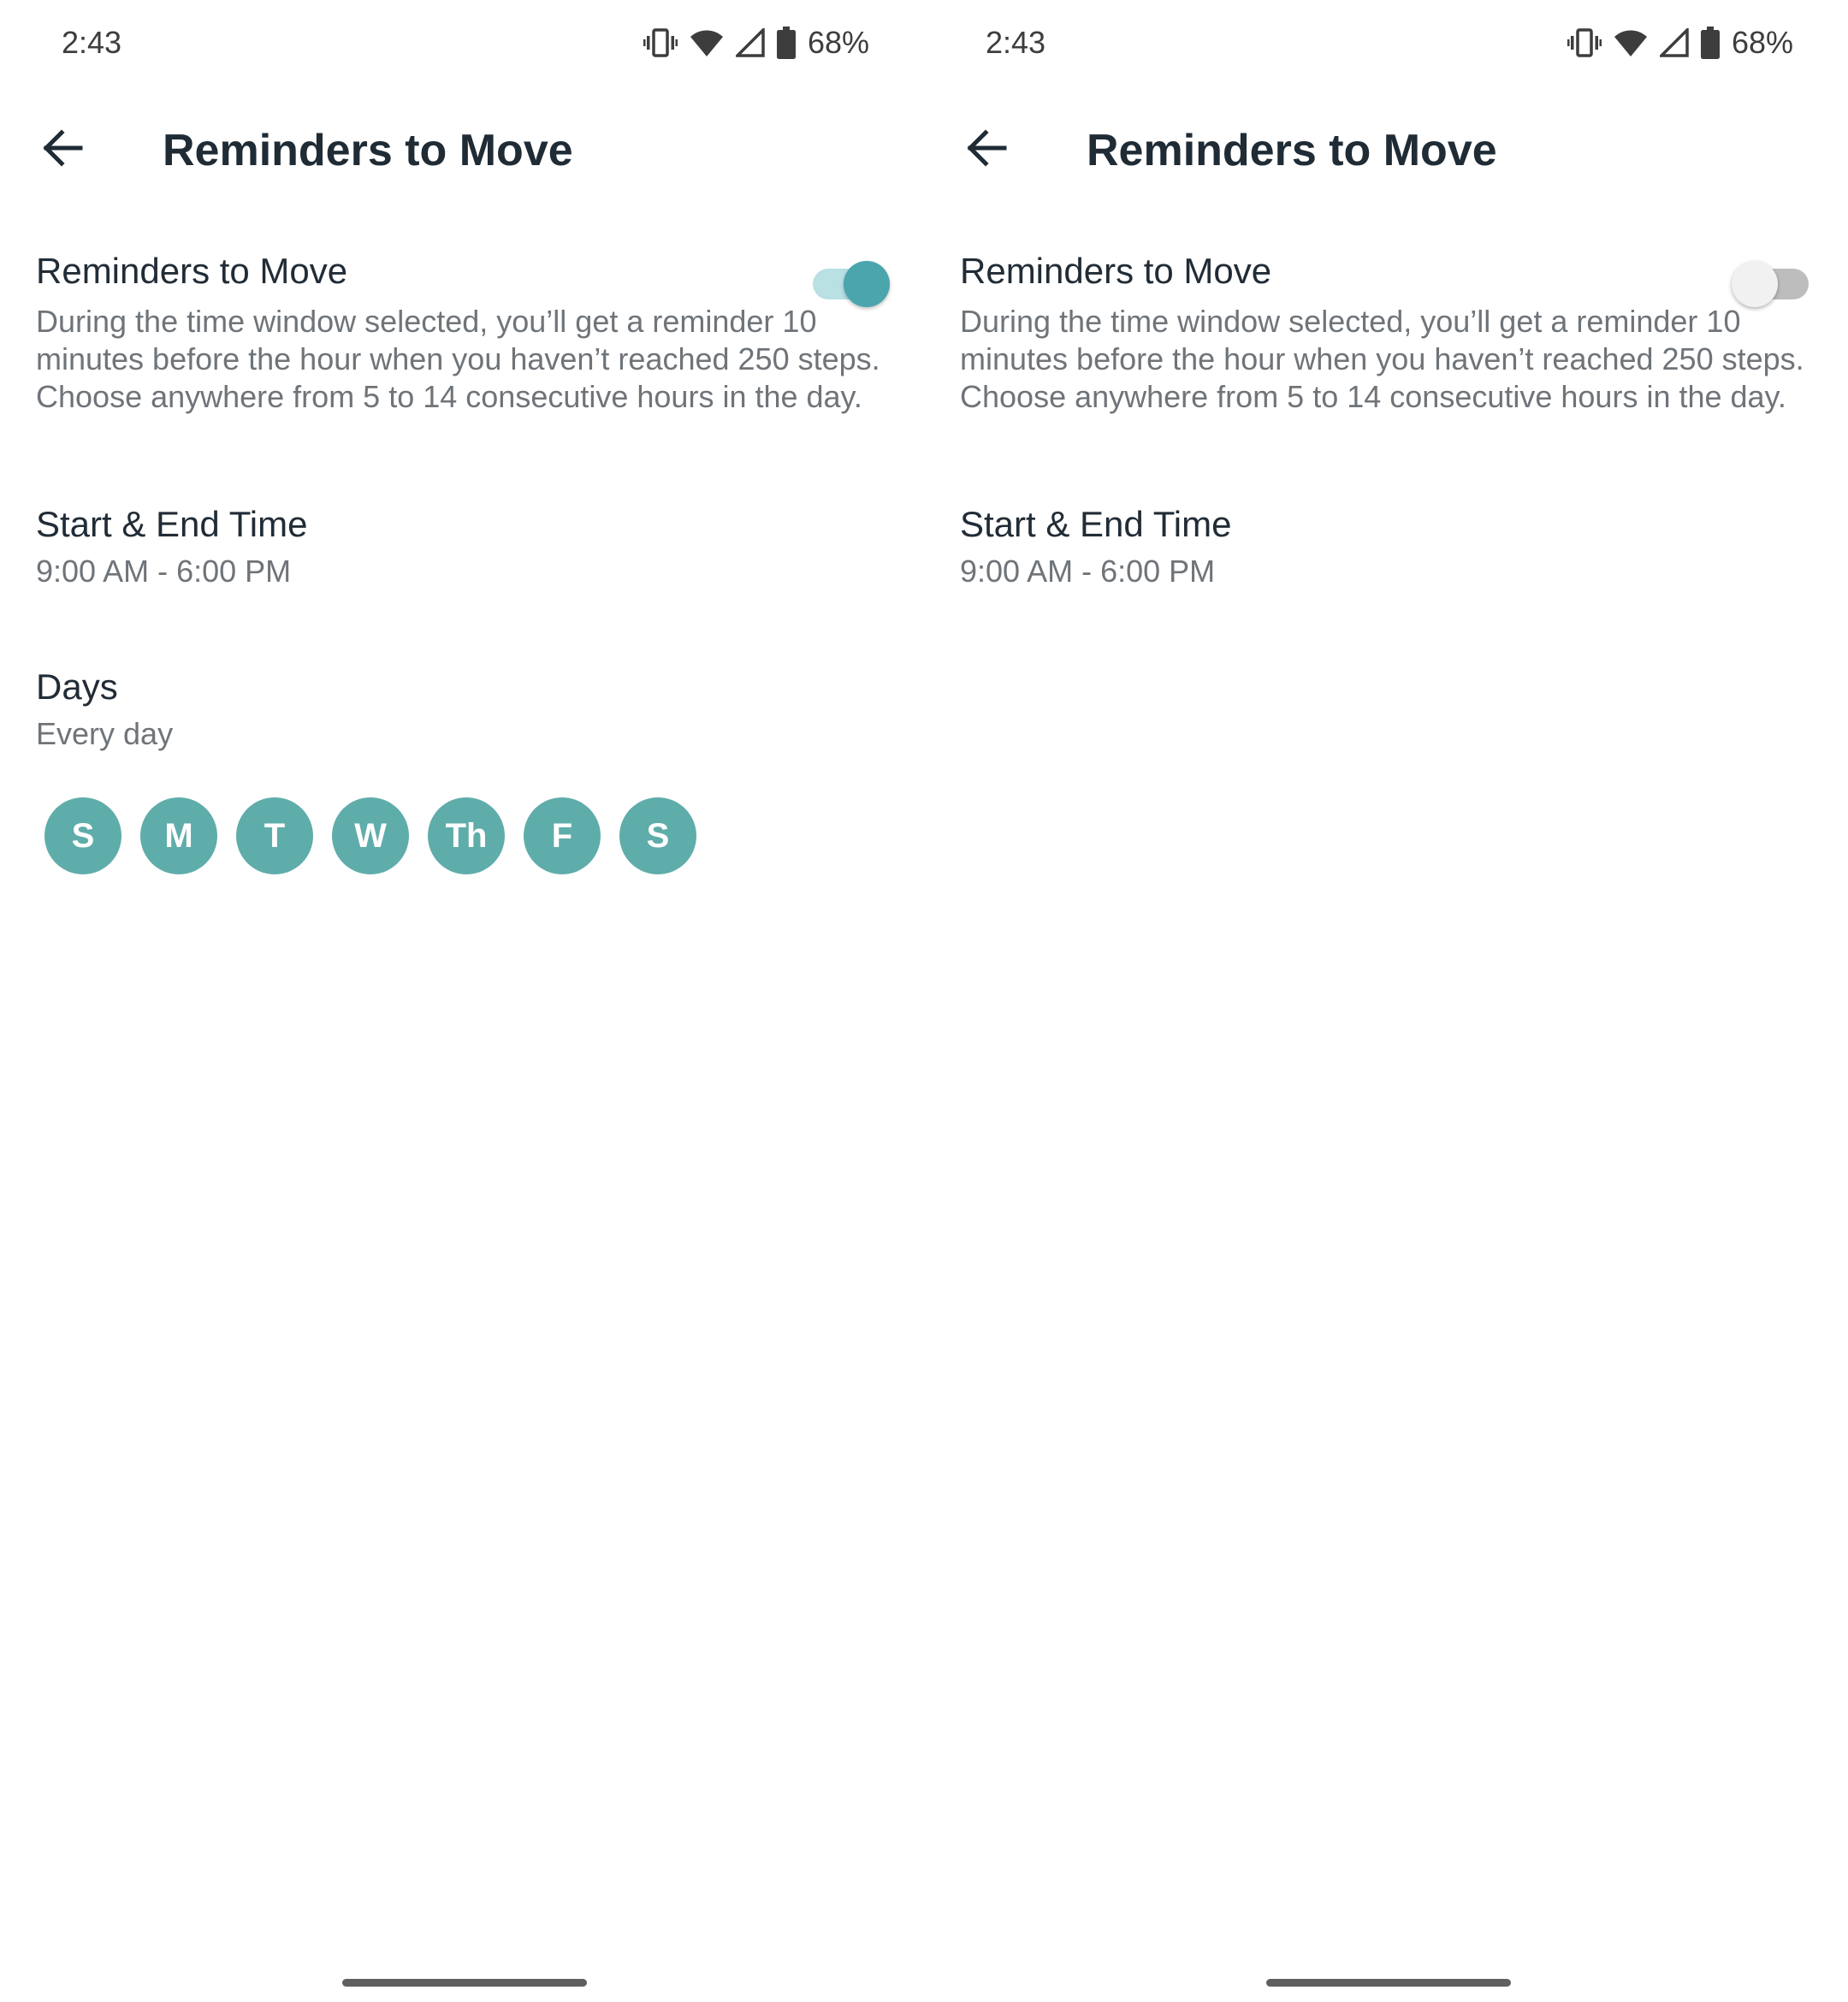  What do you see at coordinates (466, 835) in the screenshot?
I see `day-chip-thursday: Th` at bounding box center [466, 835].